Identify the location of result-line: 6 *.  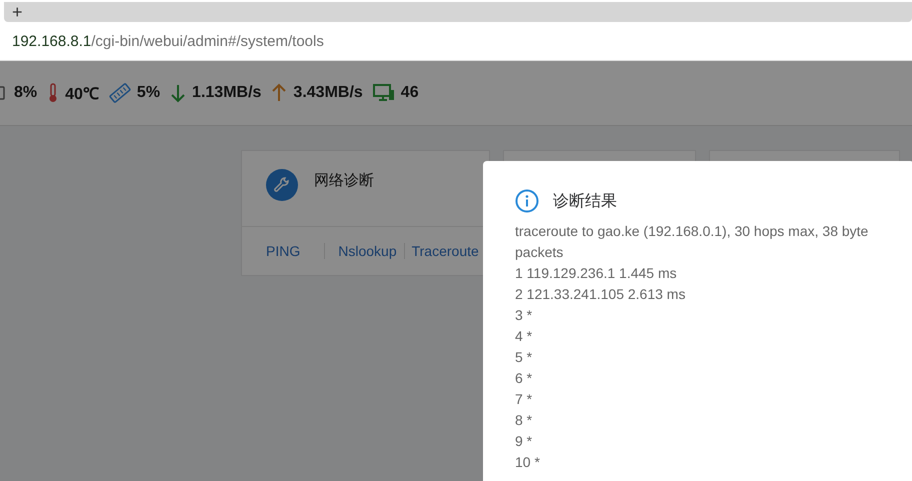
(524, 378).